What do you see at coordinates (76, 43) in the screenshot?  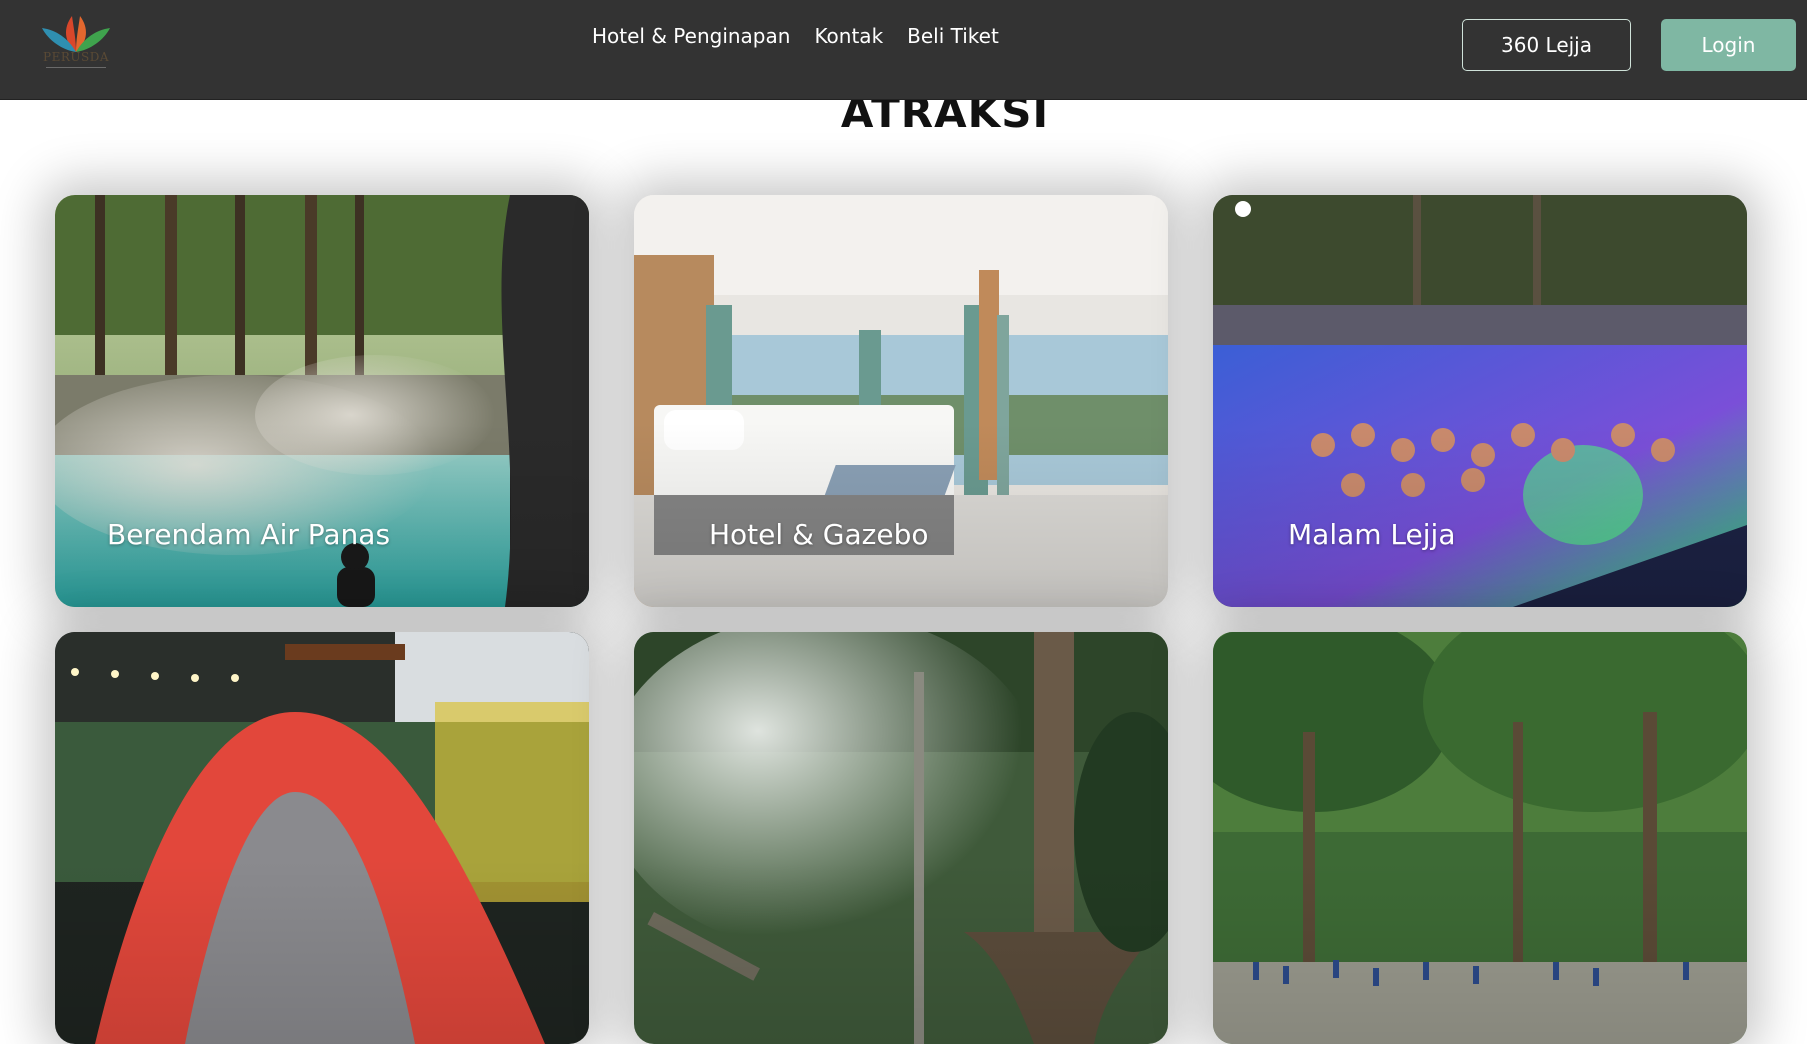 I see `brand-logo: PERUSDA` at bounding box center [76, 43].